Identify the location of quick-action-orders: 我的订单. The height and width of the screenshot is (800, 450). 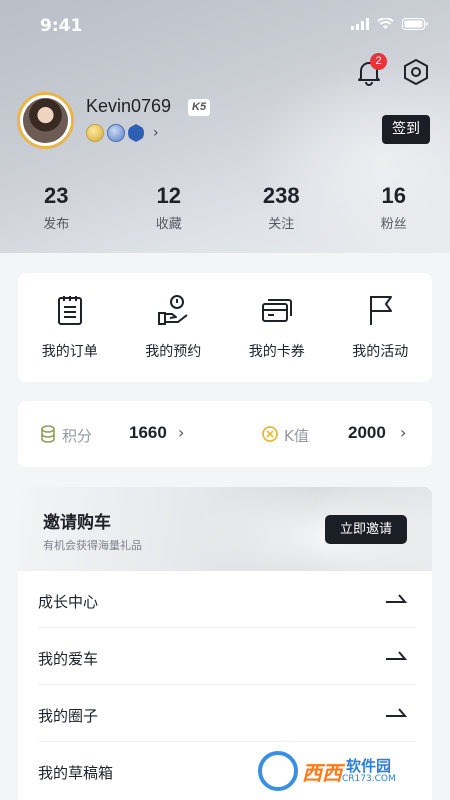
(70, 327).